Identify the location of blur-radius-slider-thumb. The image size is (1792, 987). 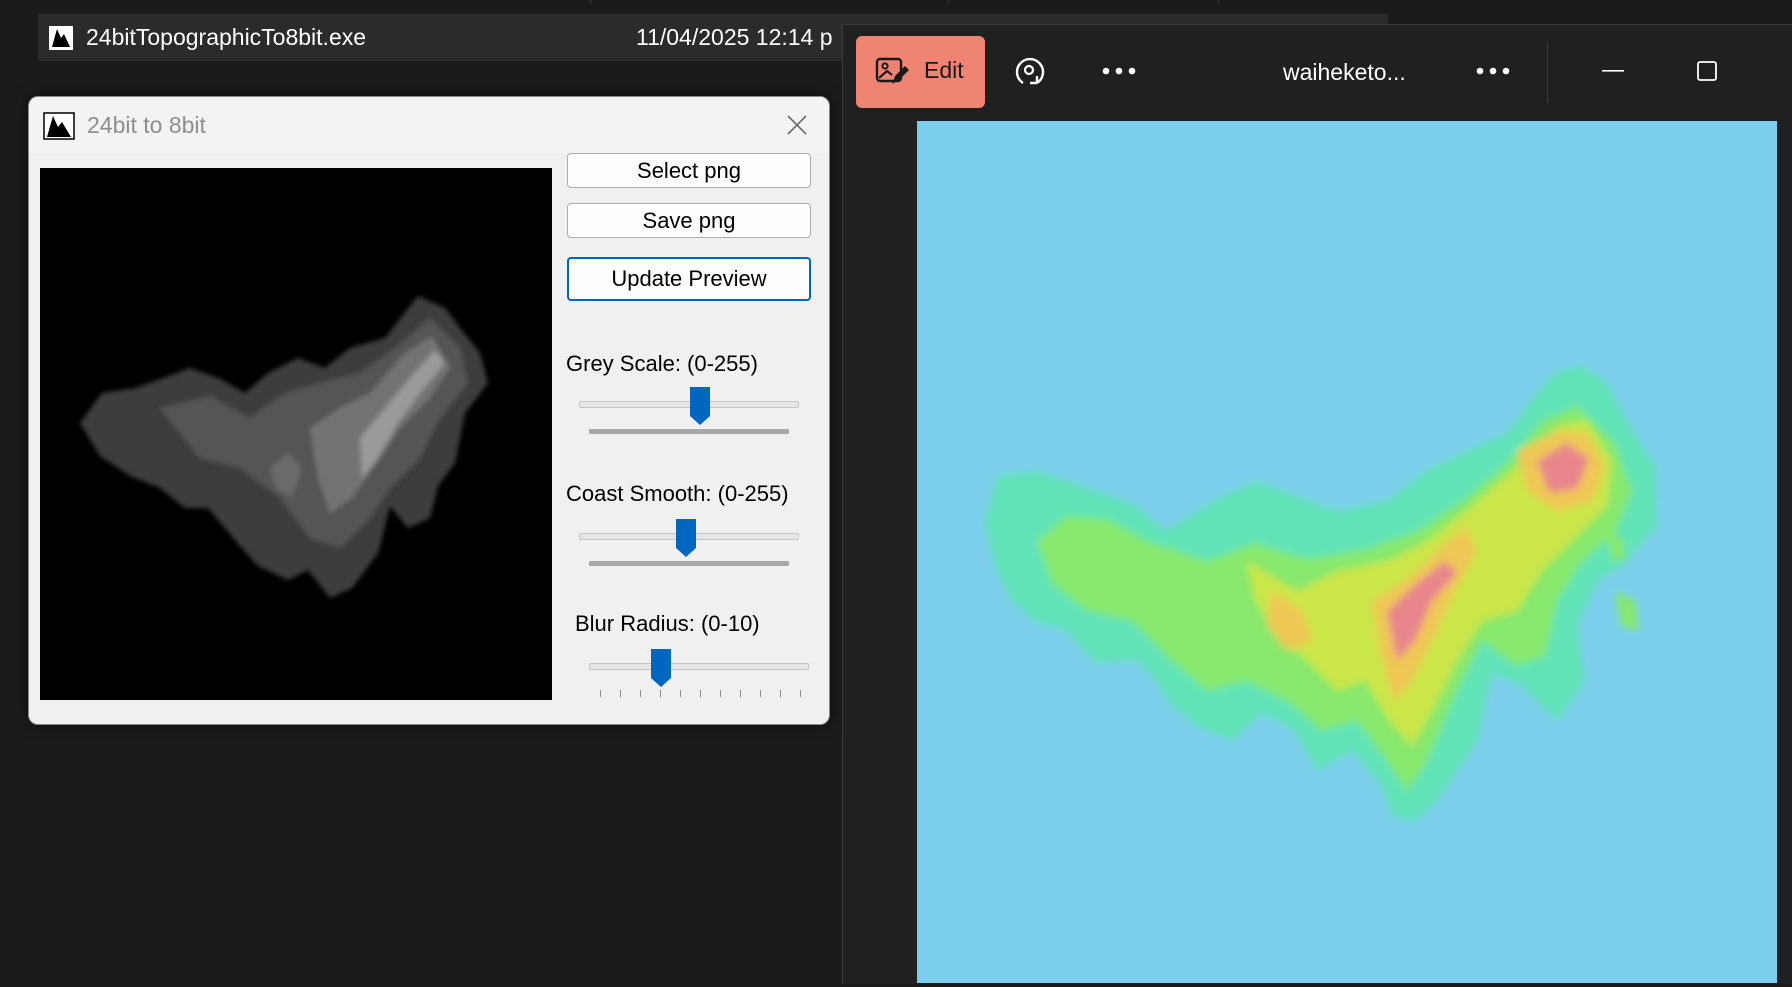
(661, 668).